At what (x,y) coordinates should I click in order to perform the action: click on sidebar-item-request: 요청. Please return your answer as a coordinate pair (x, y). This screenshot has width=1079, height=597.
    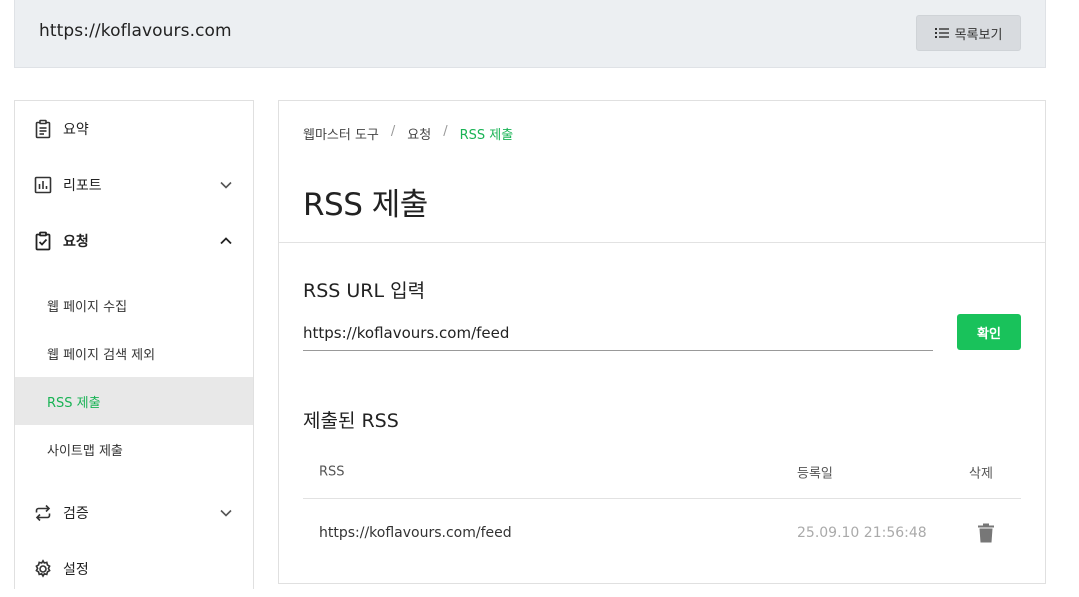
    Looking at the image, I should click on (134, 241).